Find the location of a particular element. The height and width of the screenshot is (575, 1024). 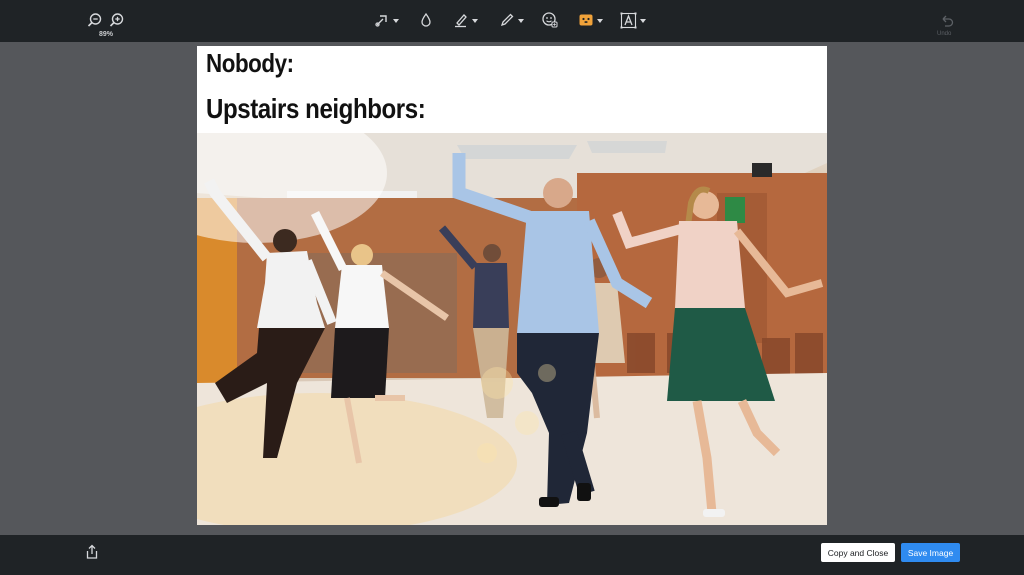

arrow-tool-icon is located at coordinates (381, 21).